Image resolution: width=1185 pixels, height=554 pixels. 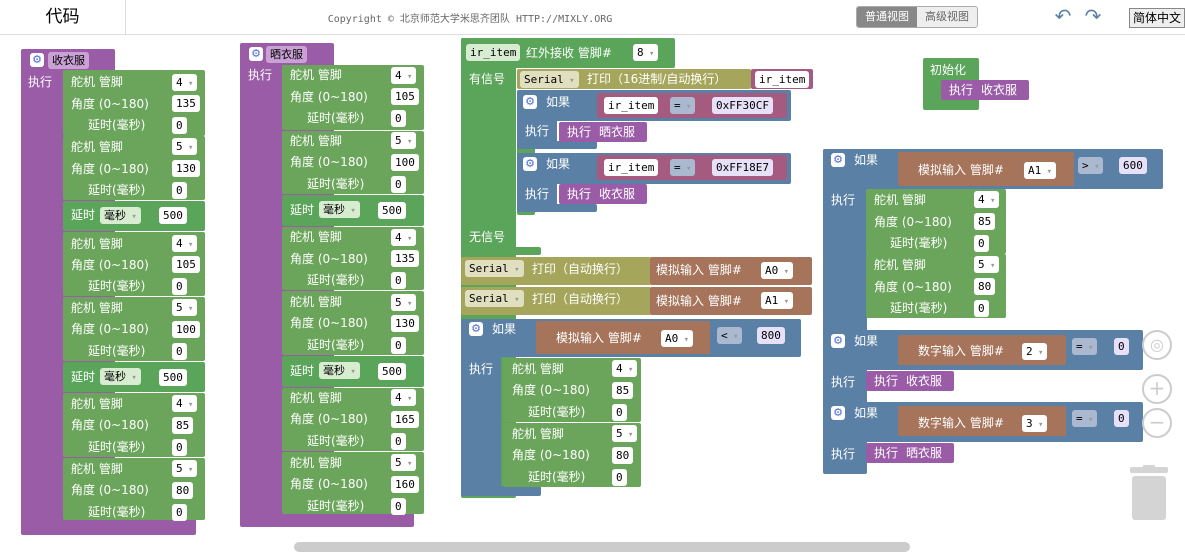 What do you see at coordinates (286, 54) in the screenshot?
I see `procedure-name: 晒衣服` at bounding box center [286, 54].